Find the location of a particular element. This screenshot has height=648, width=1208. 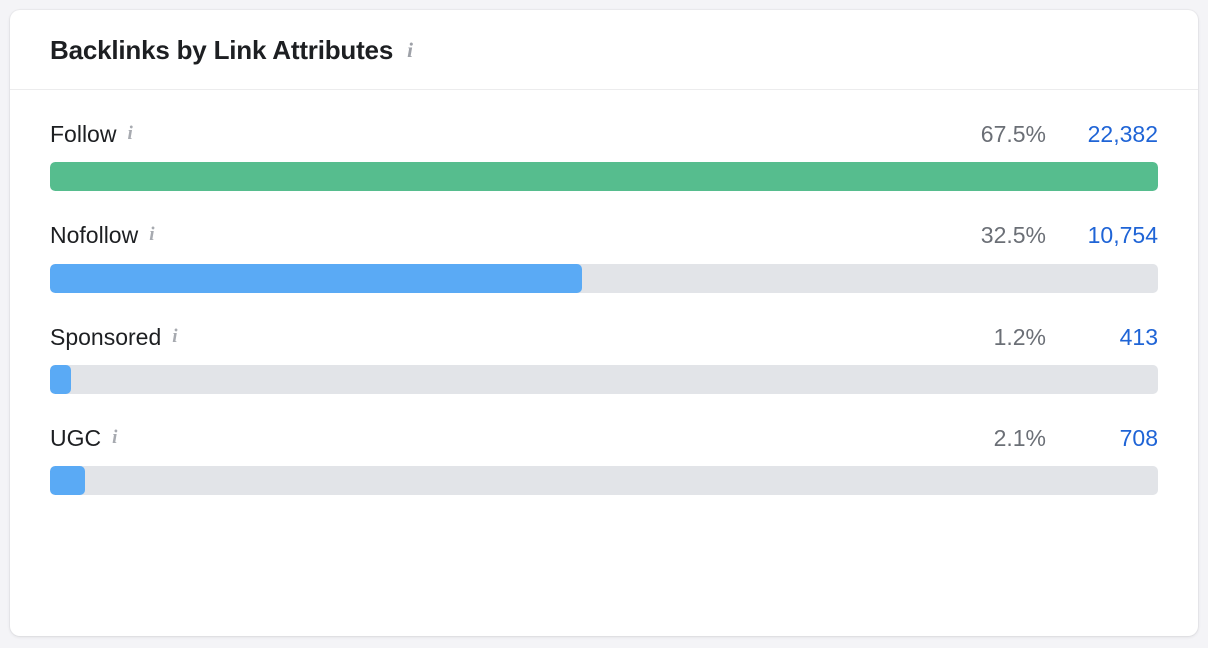

bar-row-header: Follow i 67.5% 22,382 is located at coordinates (604, 134).